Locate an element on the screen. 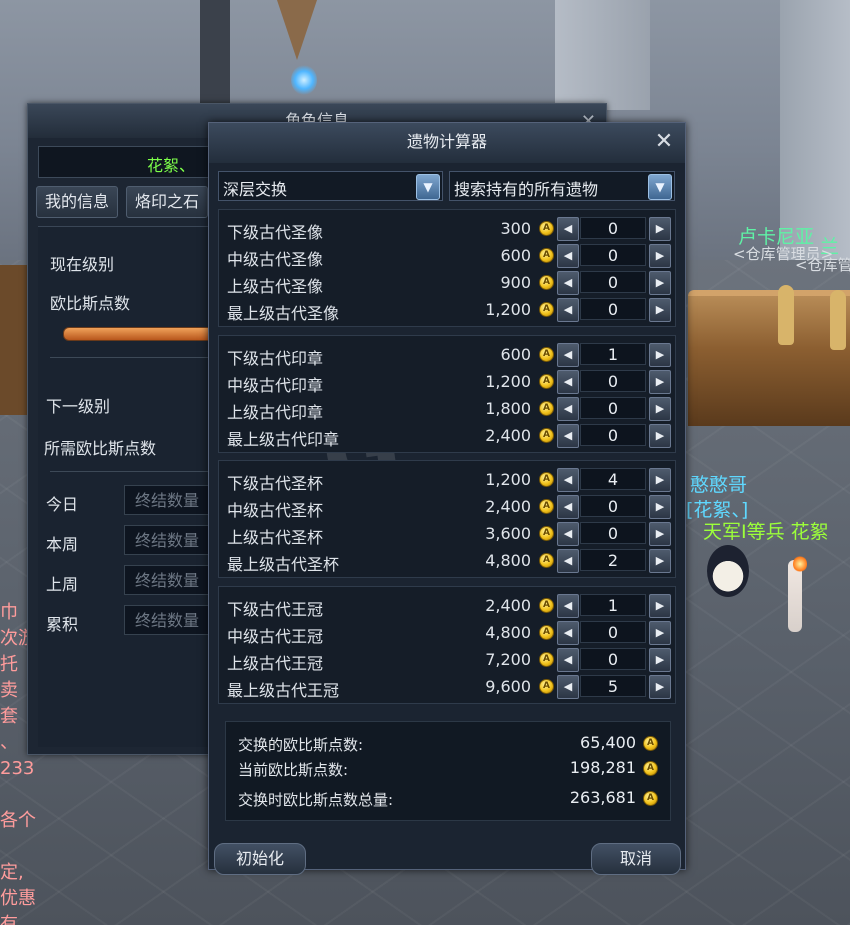 This screenshot has height=925, width=850. pet-penguin is located at coordinates (728, 571).